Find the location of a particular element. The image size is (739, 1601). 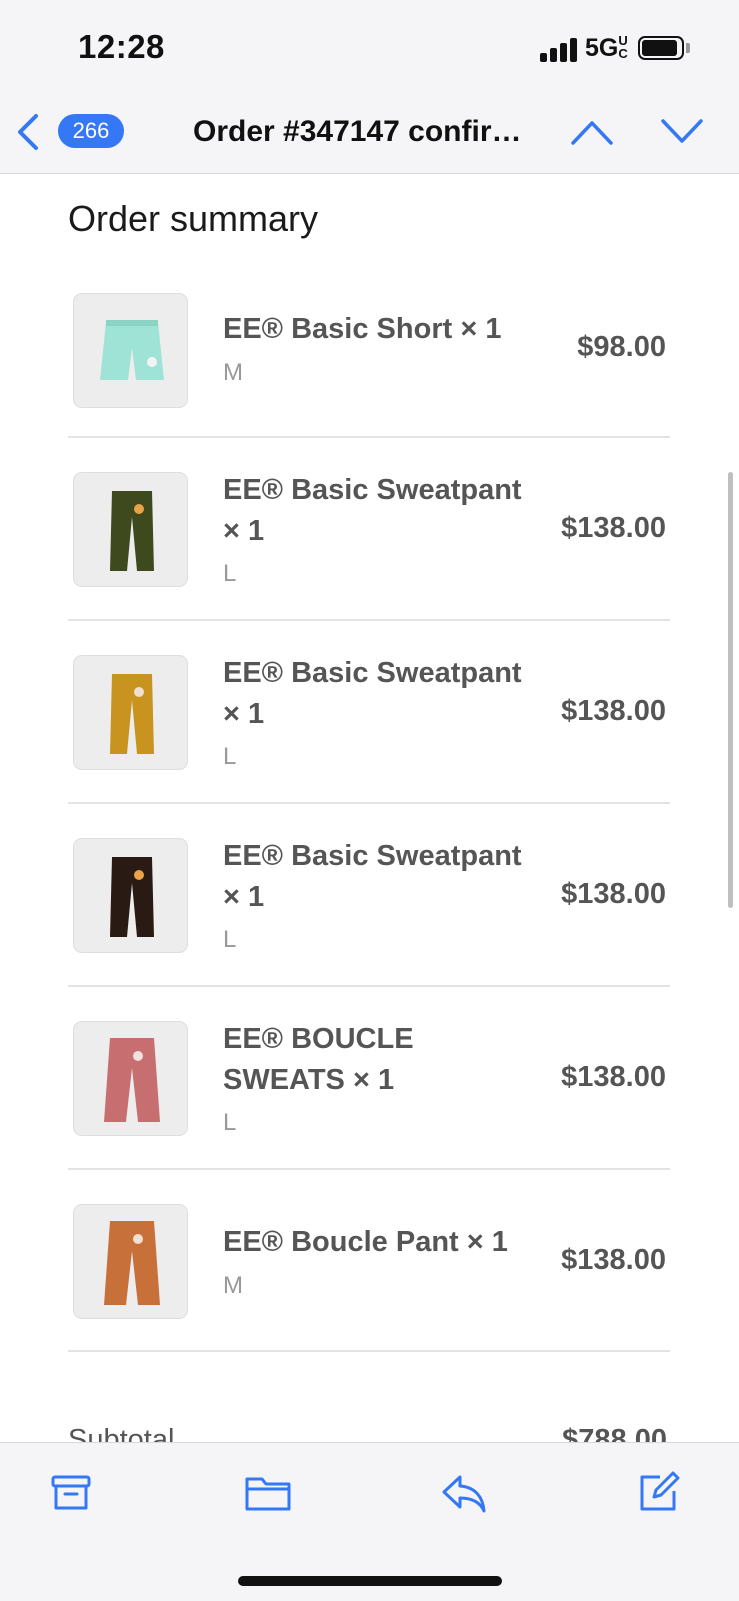

order-item: EE® BOUCLE SWEATS × 1 L $138.00 is located at coordinates (369, 1081).